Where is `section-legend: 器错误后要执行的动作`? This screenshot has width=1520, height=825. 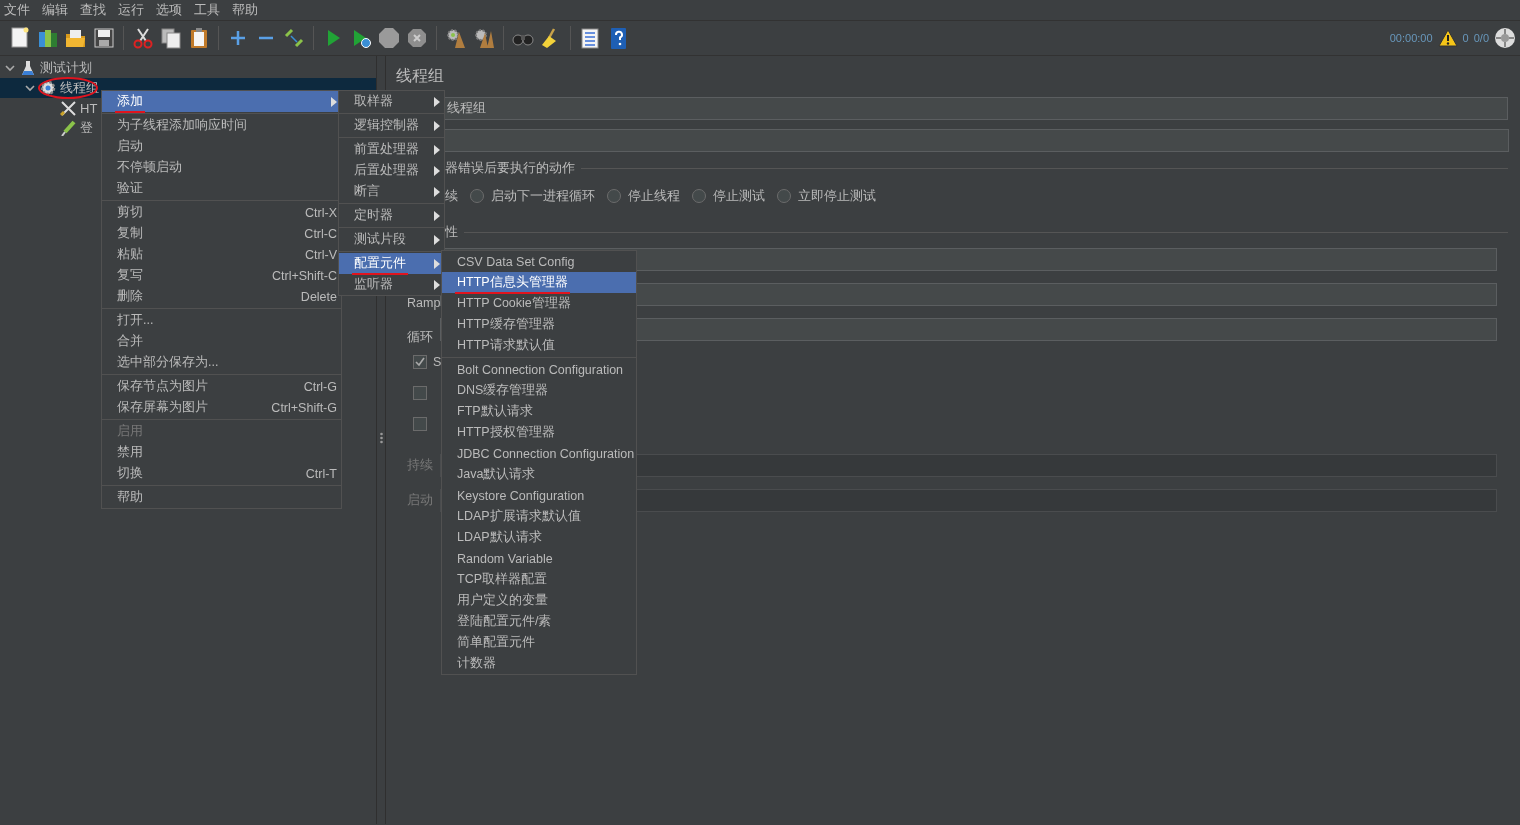
section-legend: 器错误后要执行的动作 is located at coordinates (510, 168).